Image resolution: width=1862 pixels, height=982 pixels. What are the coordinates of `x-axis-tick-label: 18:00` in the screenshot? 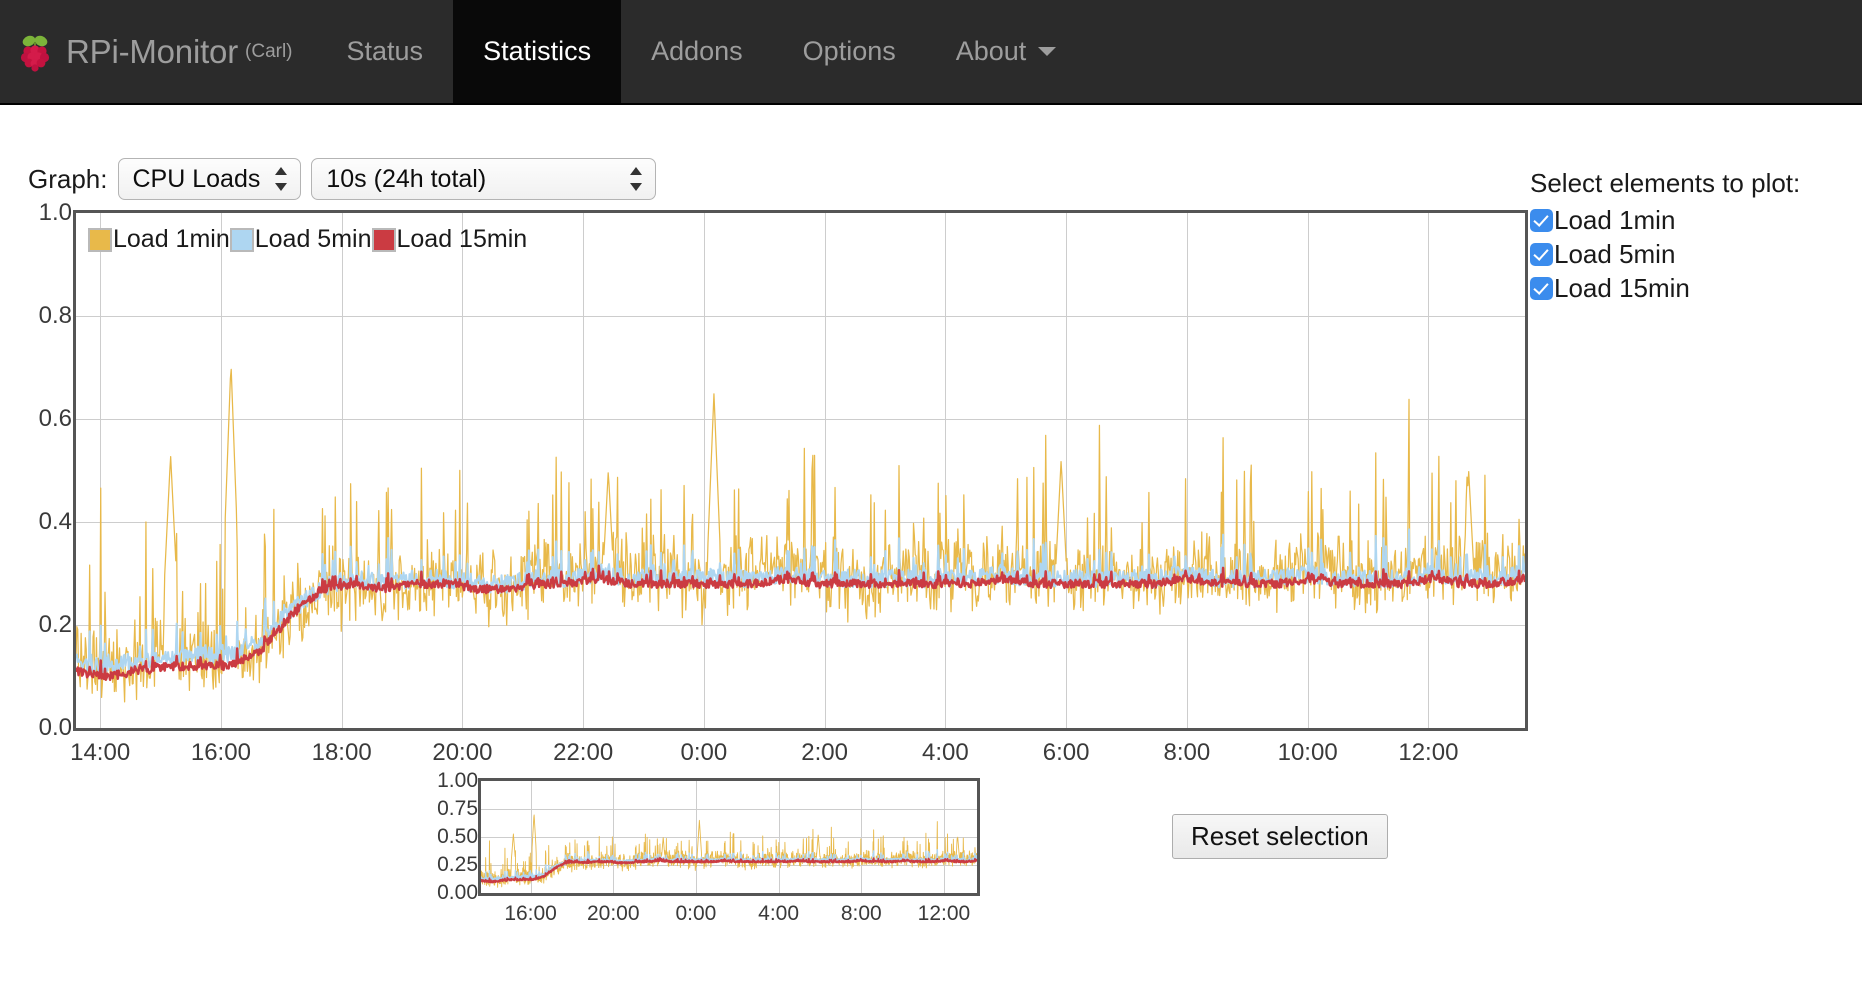 It's located at (341, 752).